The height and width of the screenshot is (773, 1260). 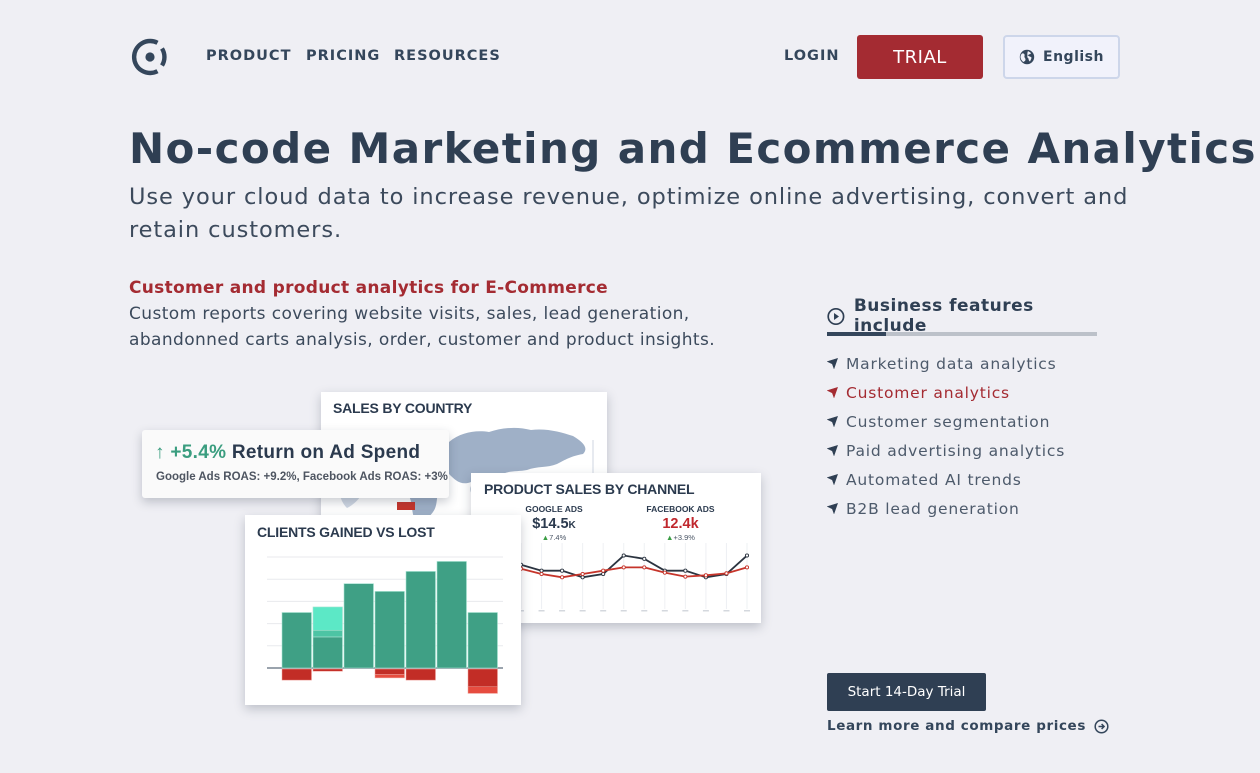 I want to click on language-selector: English, so click(x=1061, y=57).